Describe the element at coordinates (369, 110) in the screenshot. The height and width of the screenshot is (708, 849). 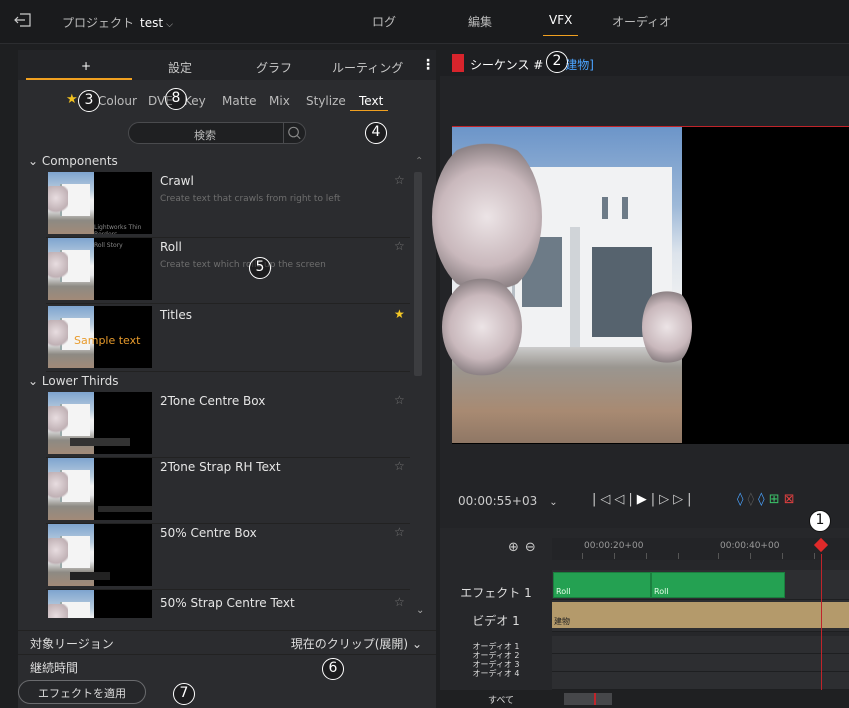
I see `active-subtab-underline` at that location.